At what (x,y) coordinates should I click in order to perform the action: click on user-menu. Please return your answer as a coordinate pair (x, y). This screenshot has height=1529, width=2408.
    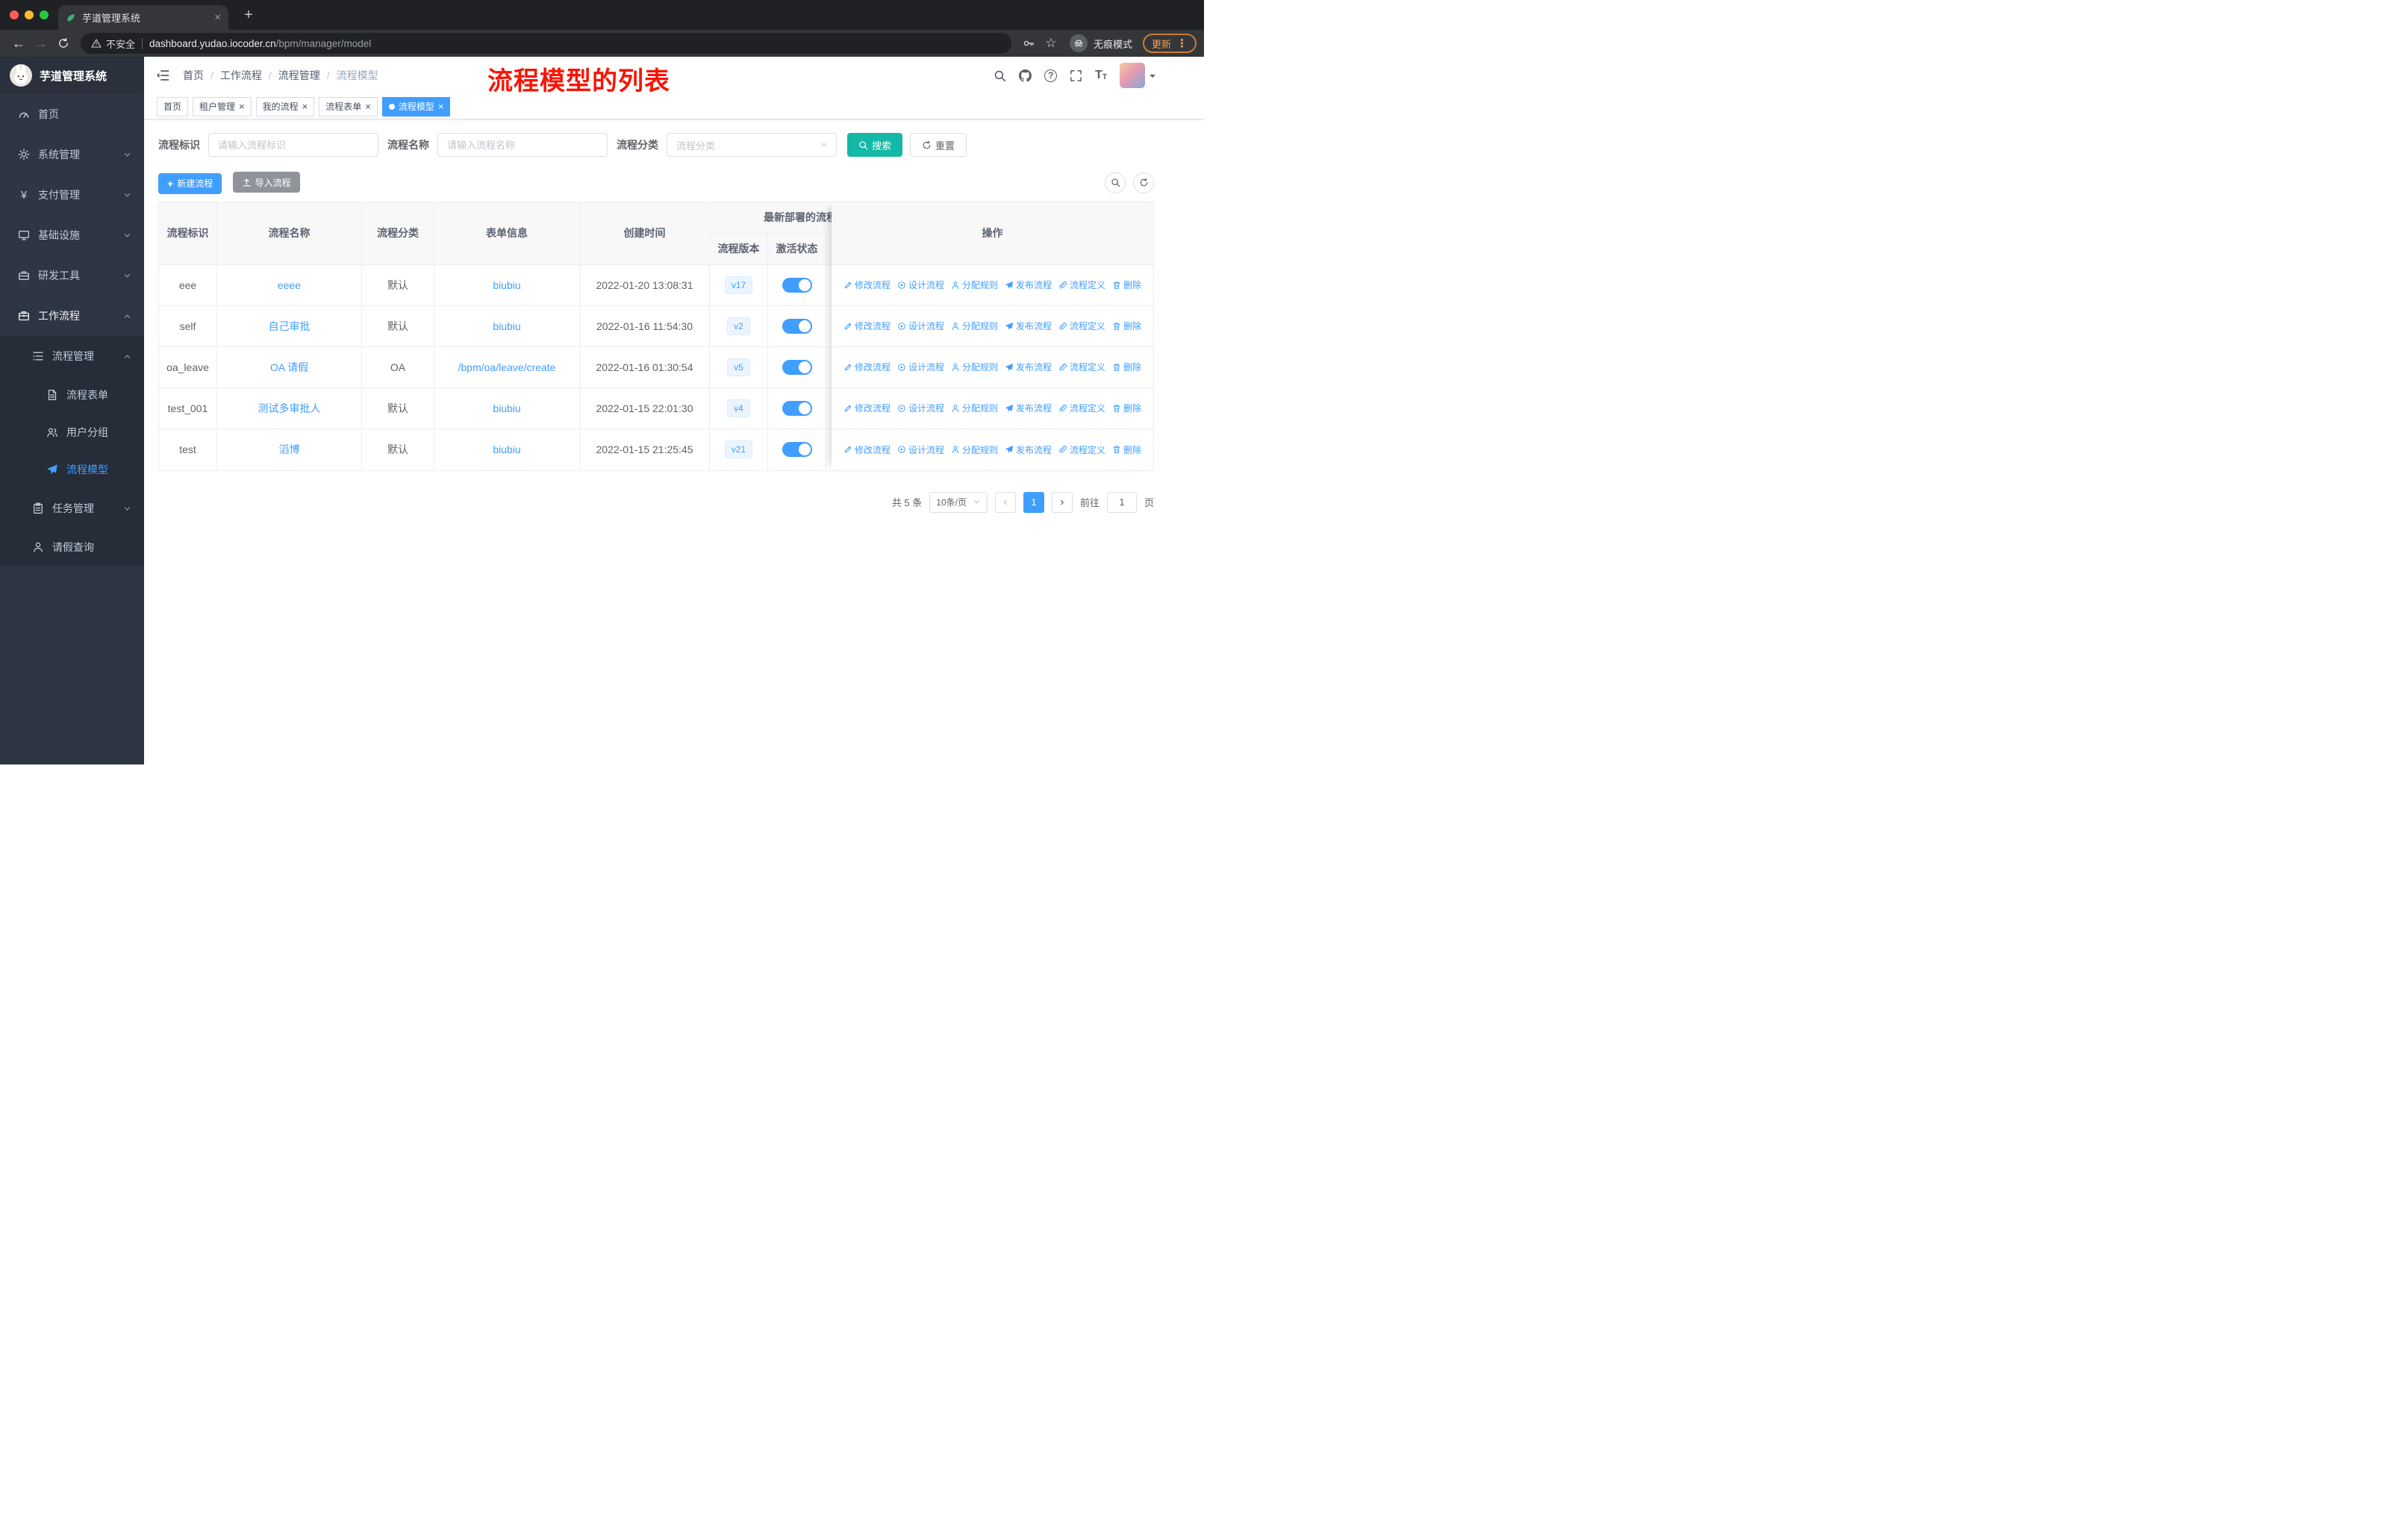
    Looking at the image, I should click on (1137, 76).